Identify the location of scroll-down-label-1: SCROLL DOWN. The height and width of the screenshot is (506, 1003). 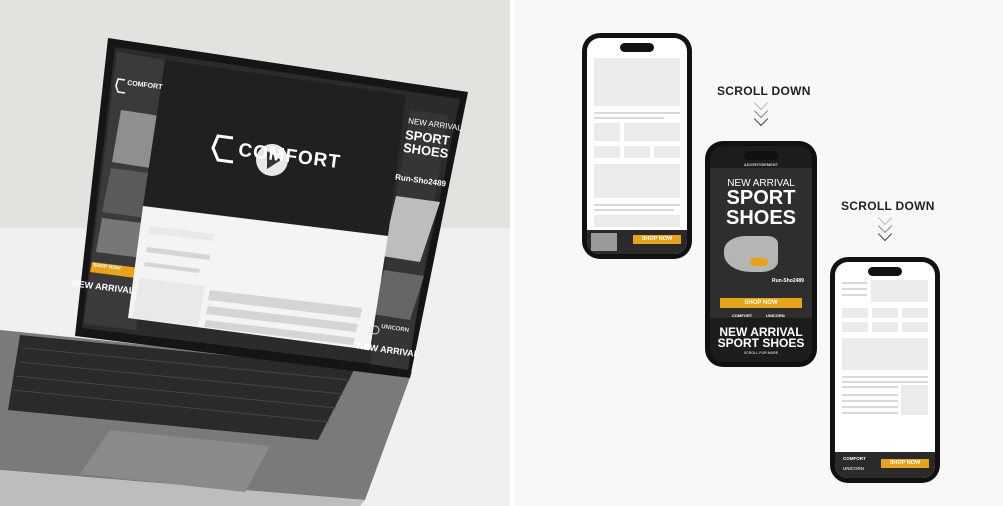
(764, 91).